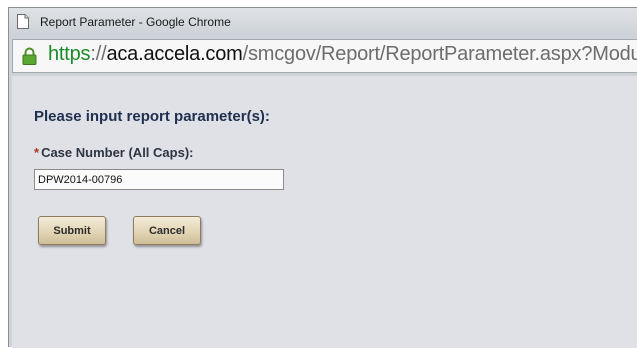 Image resolution: width=637 pixels, height=348 pixels. I want to click on title-bar: Report Parameter - Google Chrome, so click(323, 22).